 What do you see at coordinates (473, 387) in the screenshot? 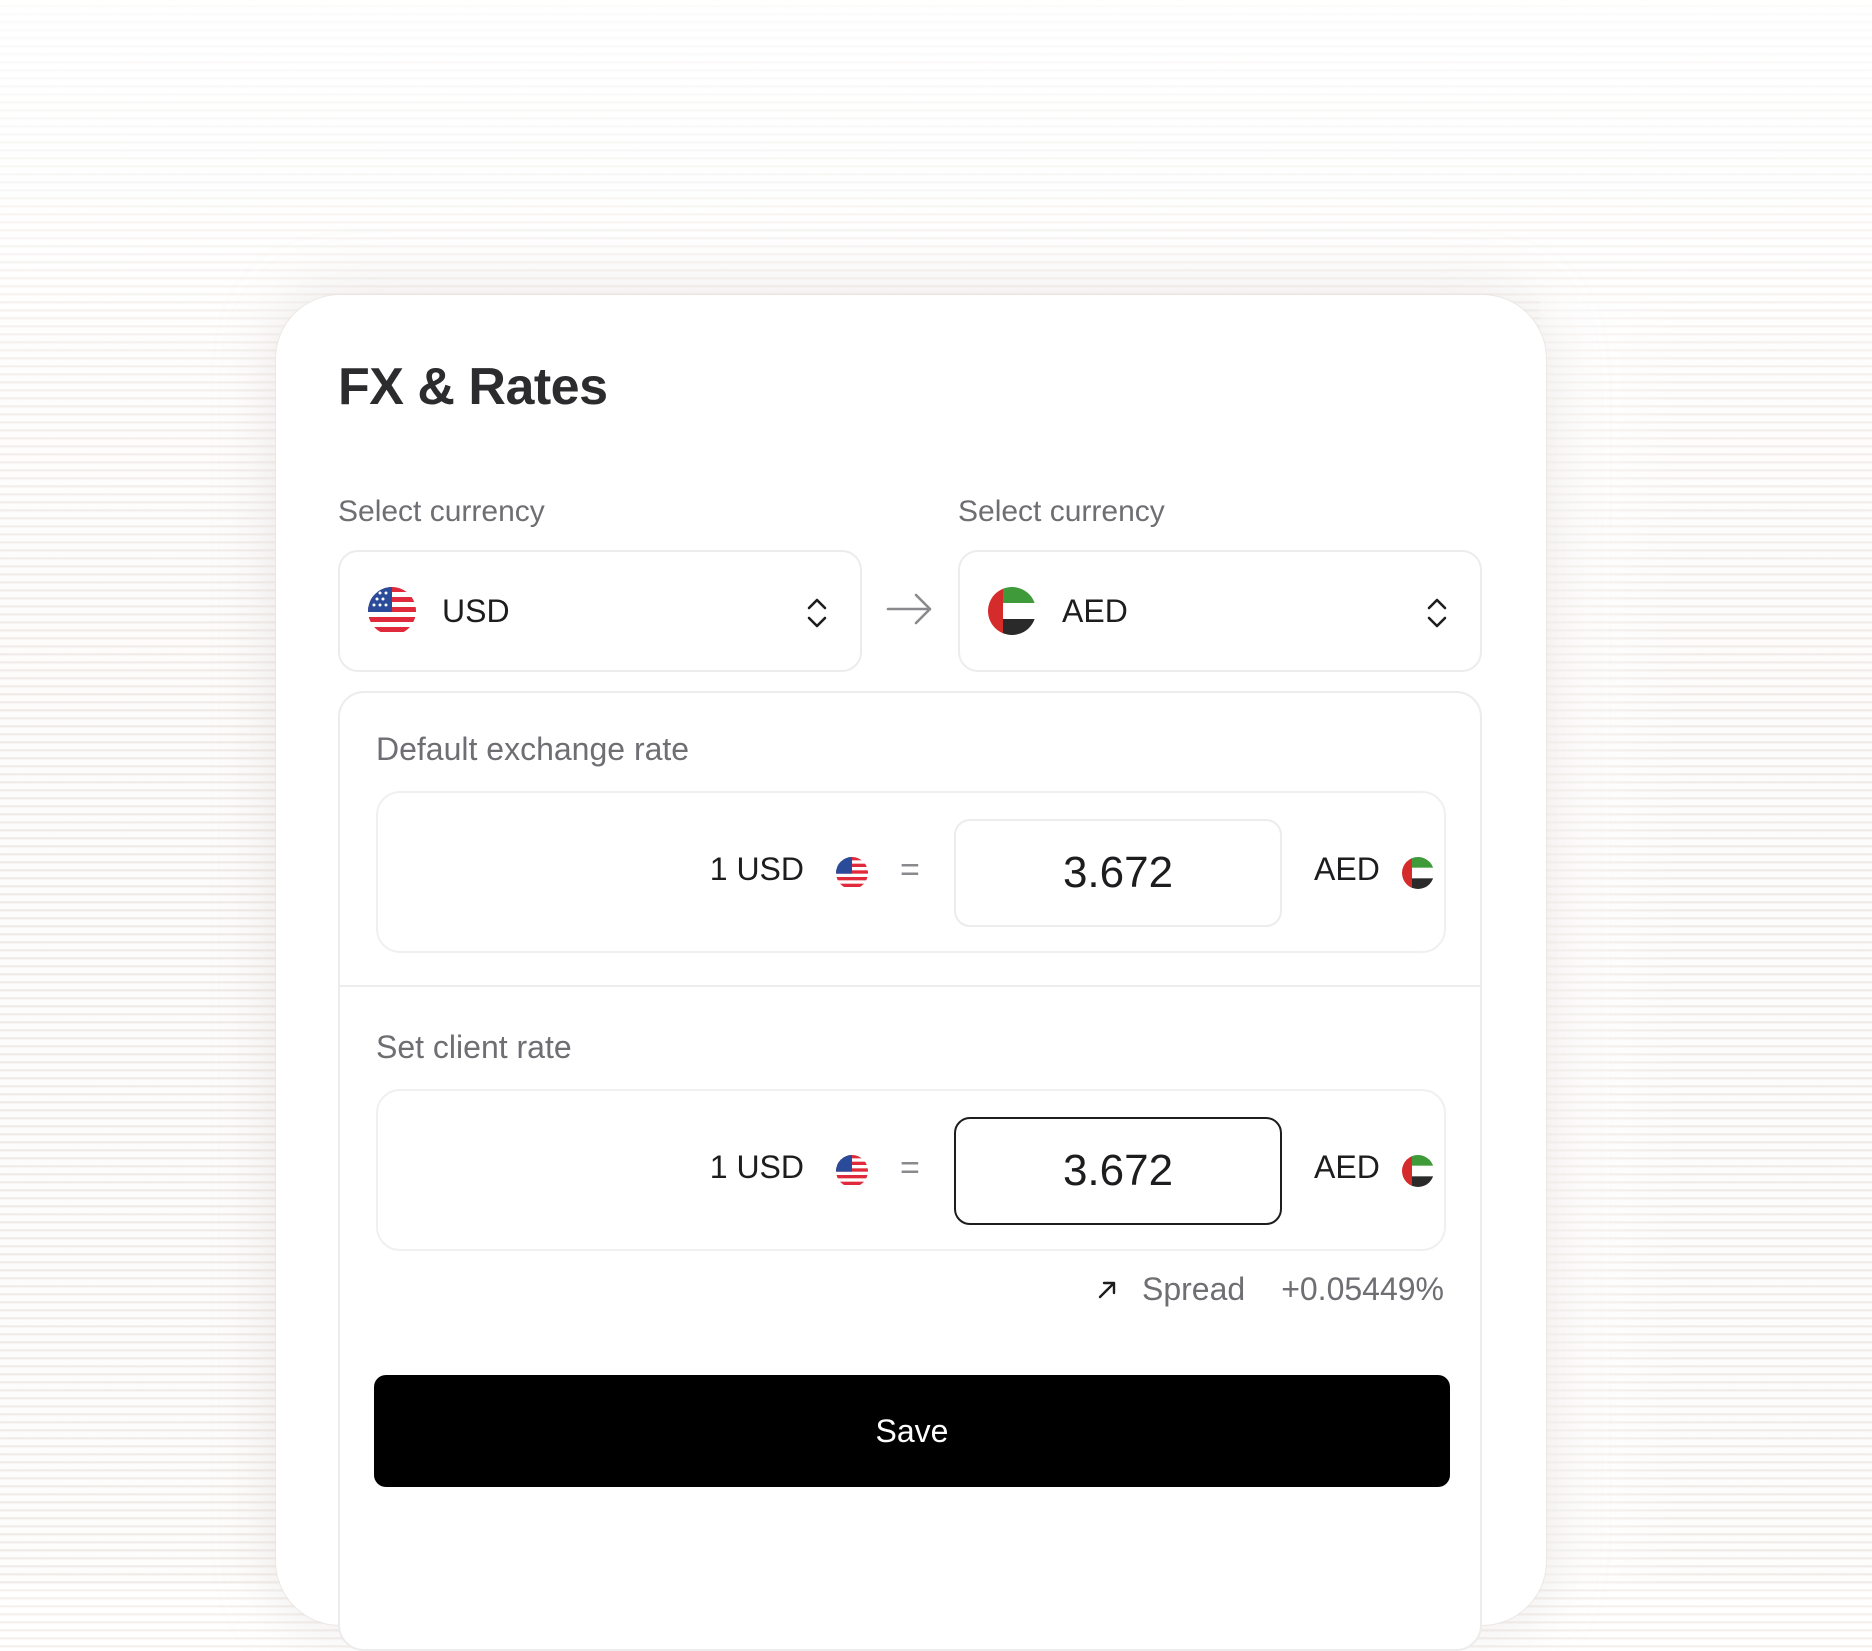
I see `page-title: FX & Rates` at bounding box center [473, 387].